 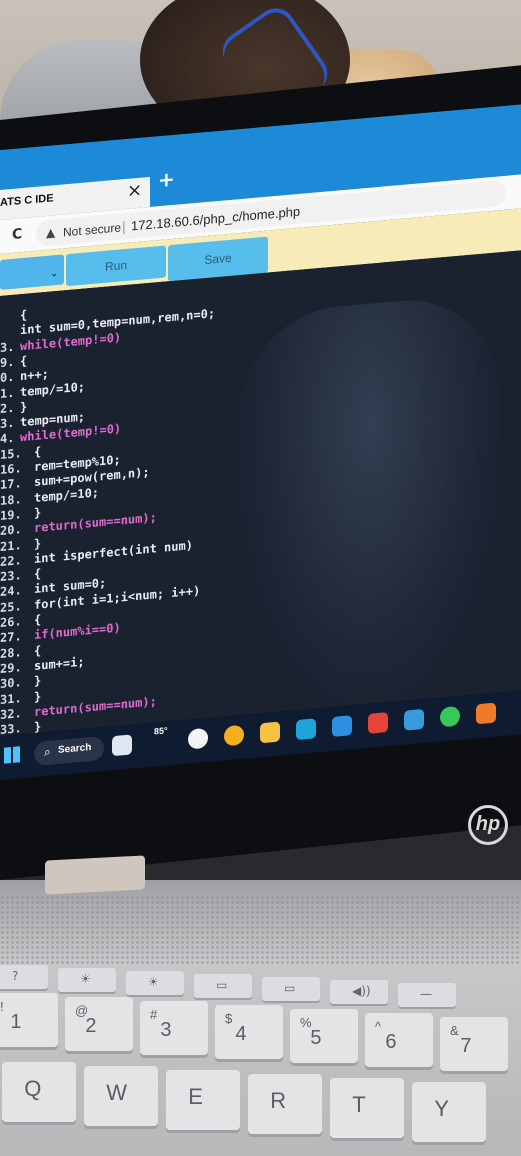 What do you see at coordinates (29, 1020) in the screenshot?
I see `key-1: ! 1` at bounding box center [29, 1020].